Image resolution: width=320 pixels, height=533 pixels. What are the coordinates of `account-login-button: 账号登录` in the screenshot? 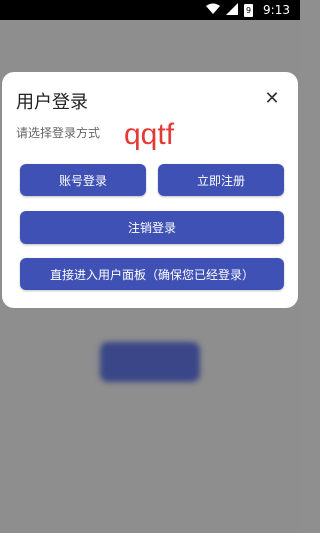 It's located at (83, 180).